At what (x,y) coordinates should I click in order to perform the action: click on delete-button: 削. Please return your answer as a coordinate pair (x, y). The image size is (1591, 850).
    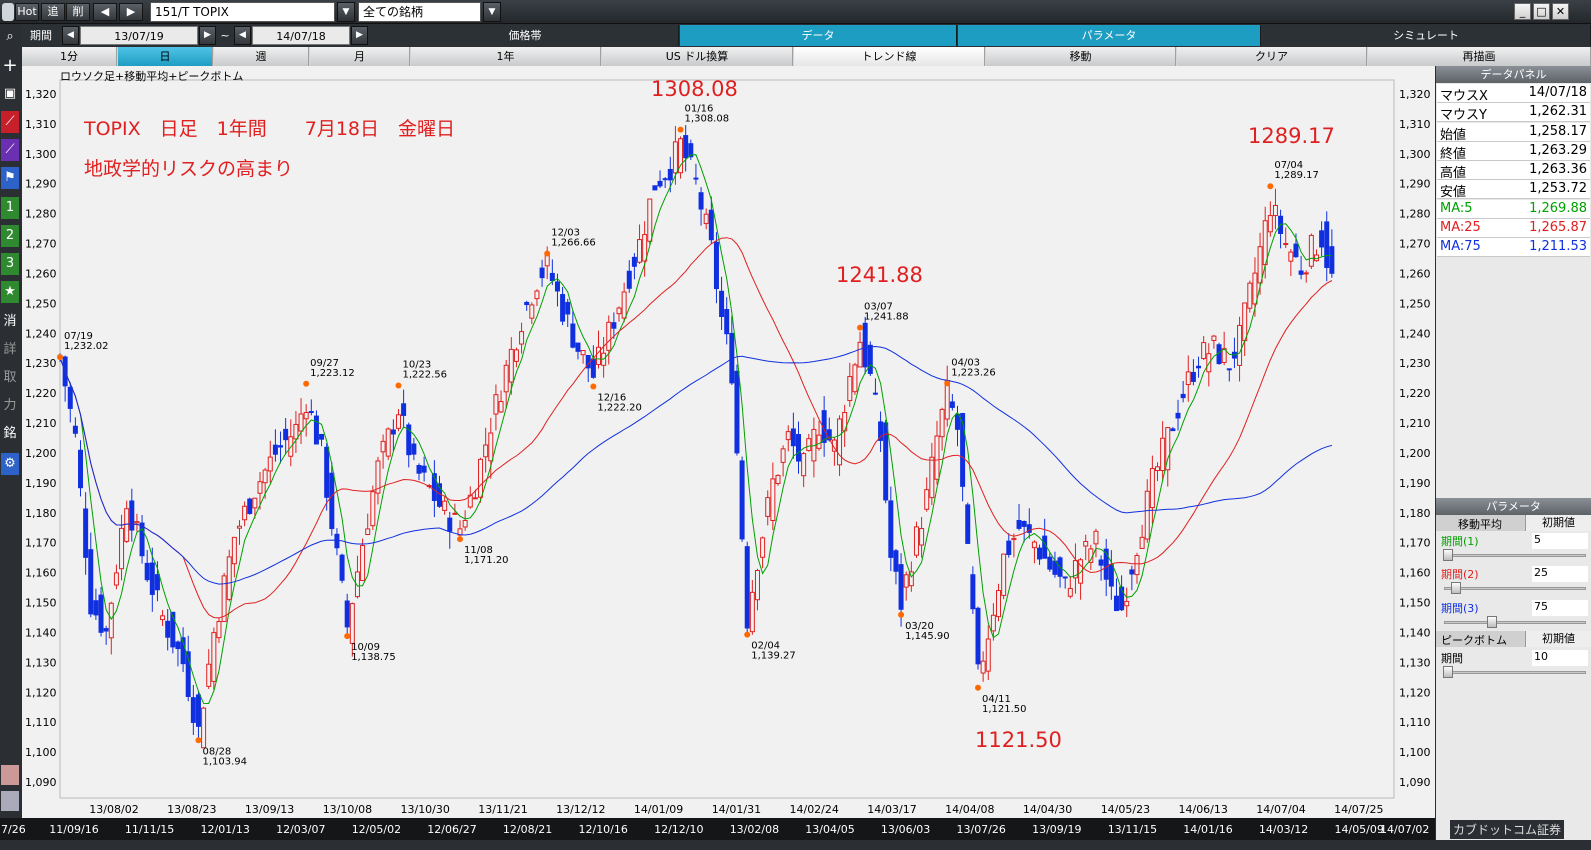
    Looking at the image, I should click on (78, 12).